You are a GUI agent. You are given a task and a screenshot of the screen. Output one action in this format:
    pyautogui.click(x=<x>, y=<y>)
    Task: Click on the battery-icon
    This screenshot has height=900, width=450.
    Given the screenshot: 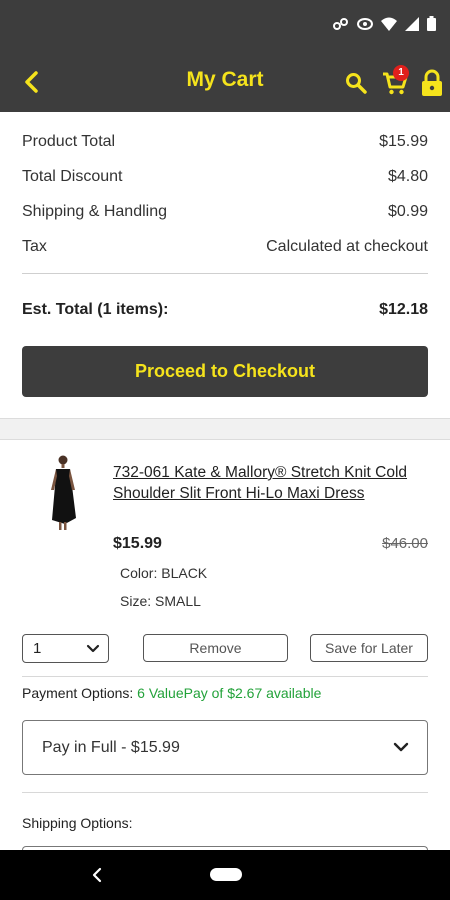 What is the action you would take?
    pyautogui.click(x=431, y=23)
    